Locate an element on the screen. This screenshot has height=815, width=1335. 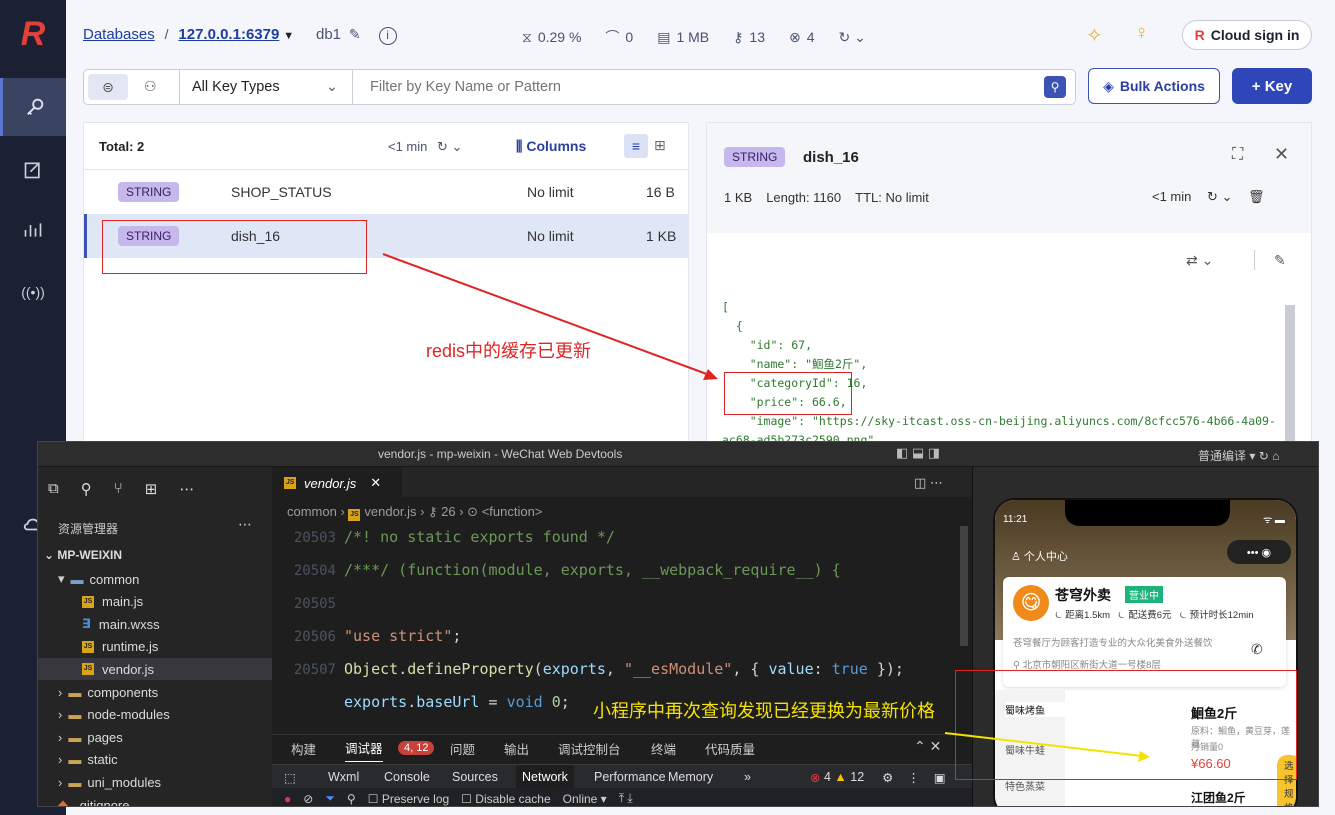
annotation-arrow-yellow is located at coordinates (1047, 747).